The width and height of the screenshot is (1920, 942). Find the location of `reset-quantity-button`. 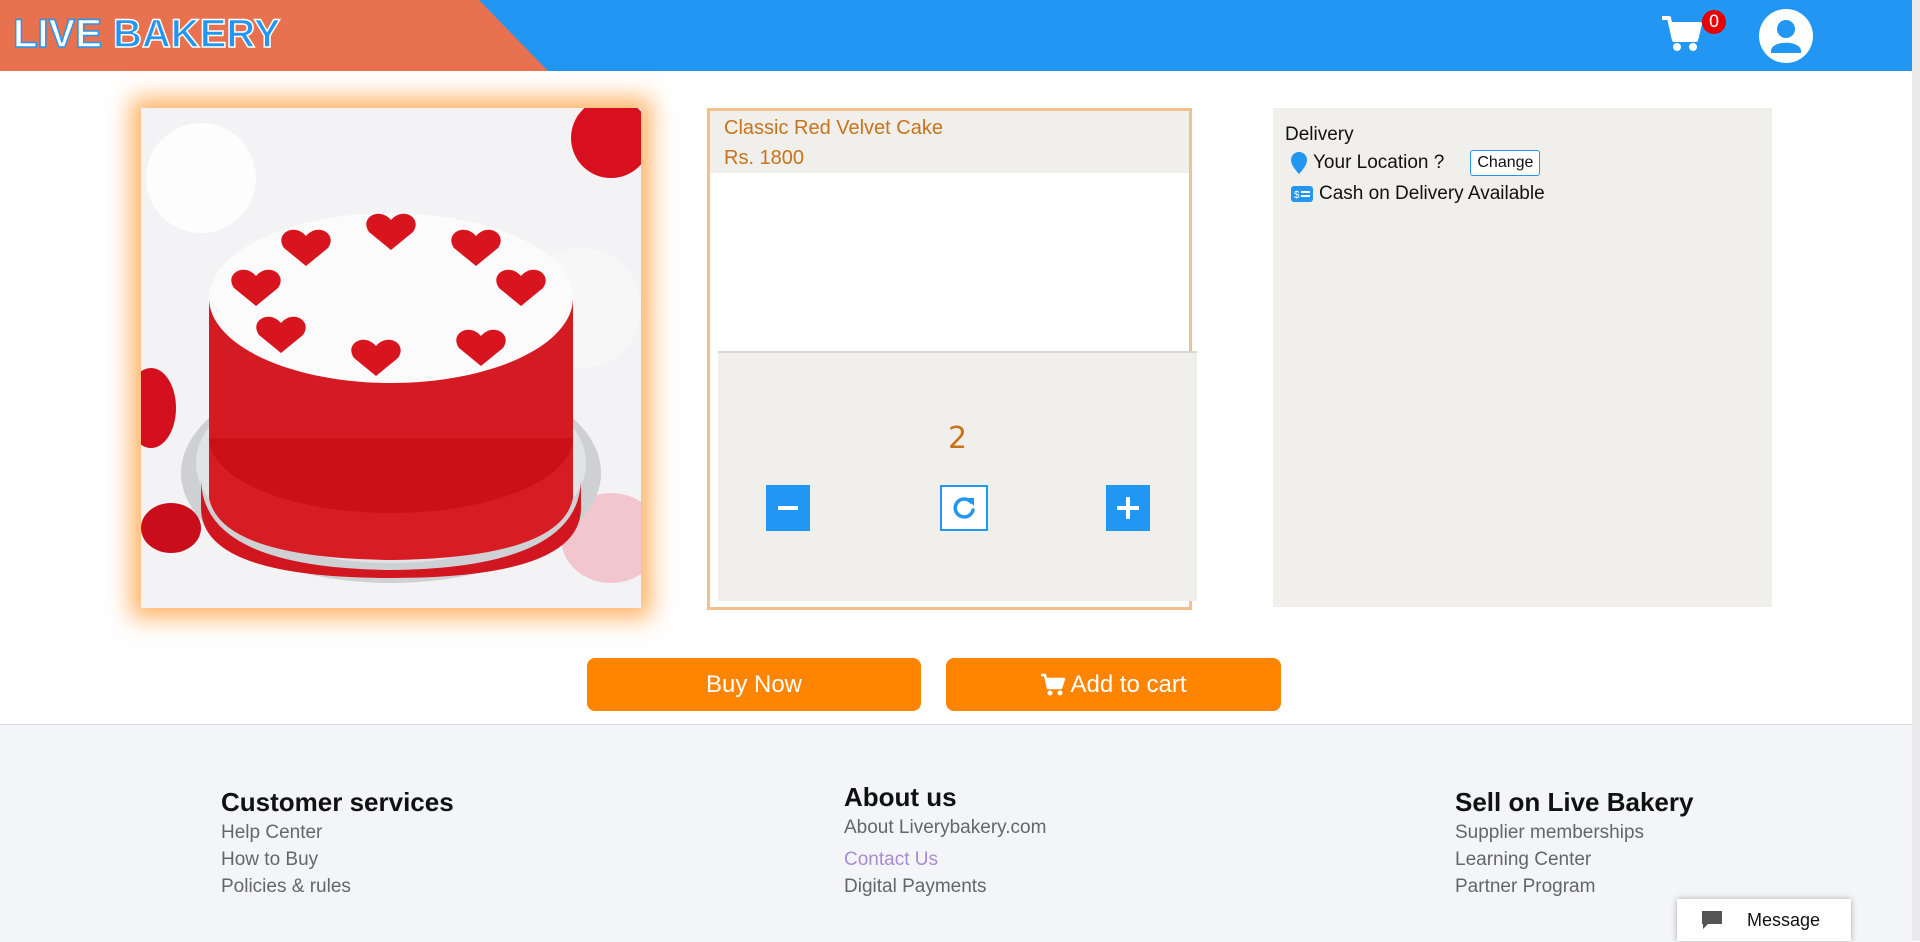

reset-quantity-button is located at coordinates (964, 508).